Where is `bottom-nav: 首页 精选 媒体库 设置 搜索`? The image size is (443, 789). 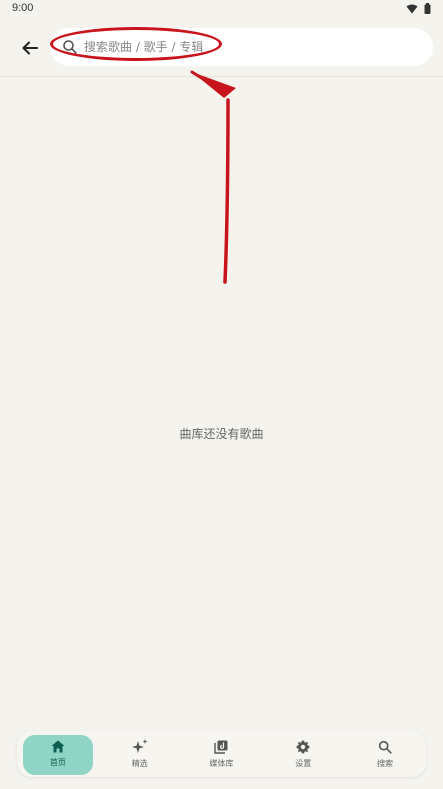
bottom-nav: 首页 精选 媒体库 设置 搜索 is located at coordinates (221, 754).